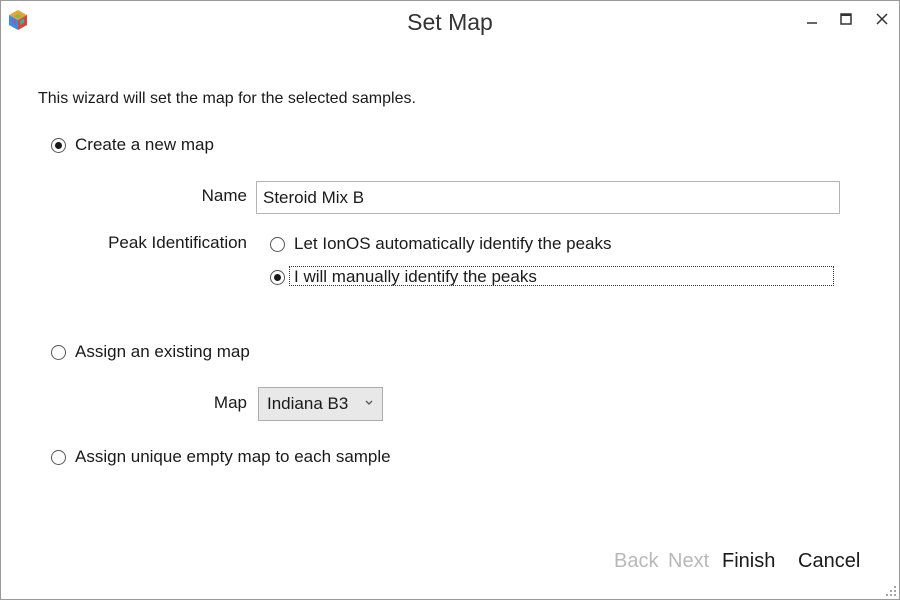  I want to click on peak-manual-option: I will manually identify the peaks, so click(403, 277).